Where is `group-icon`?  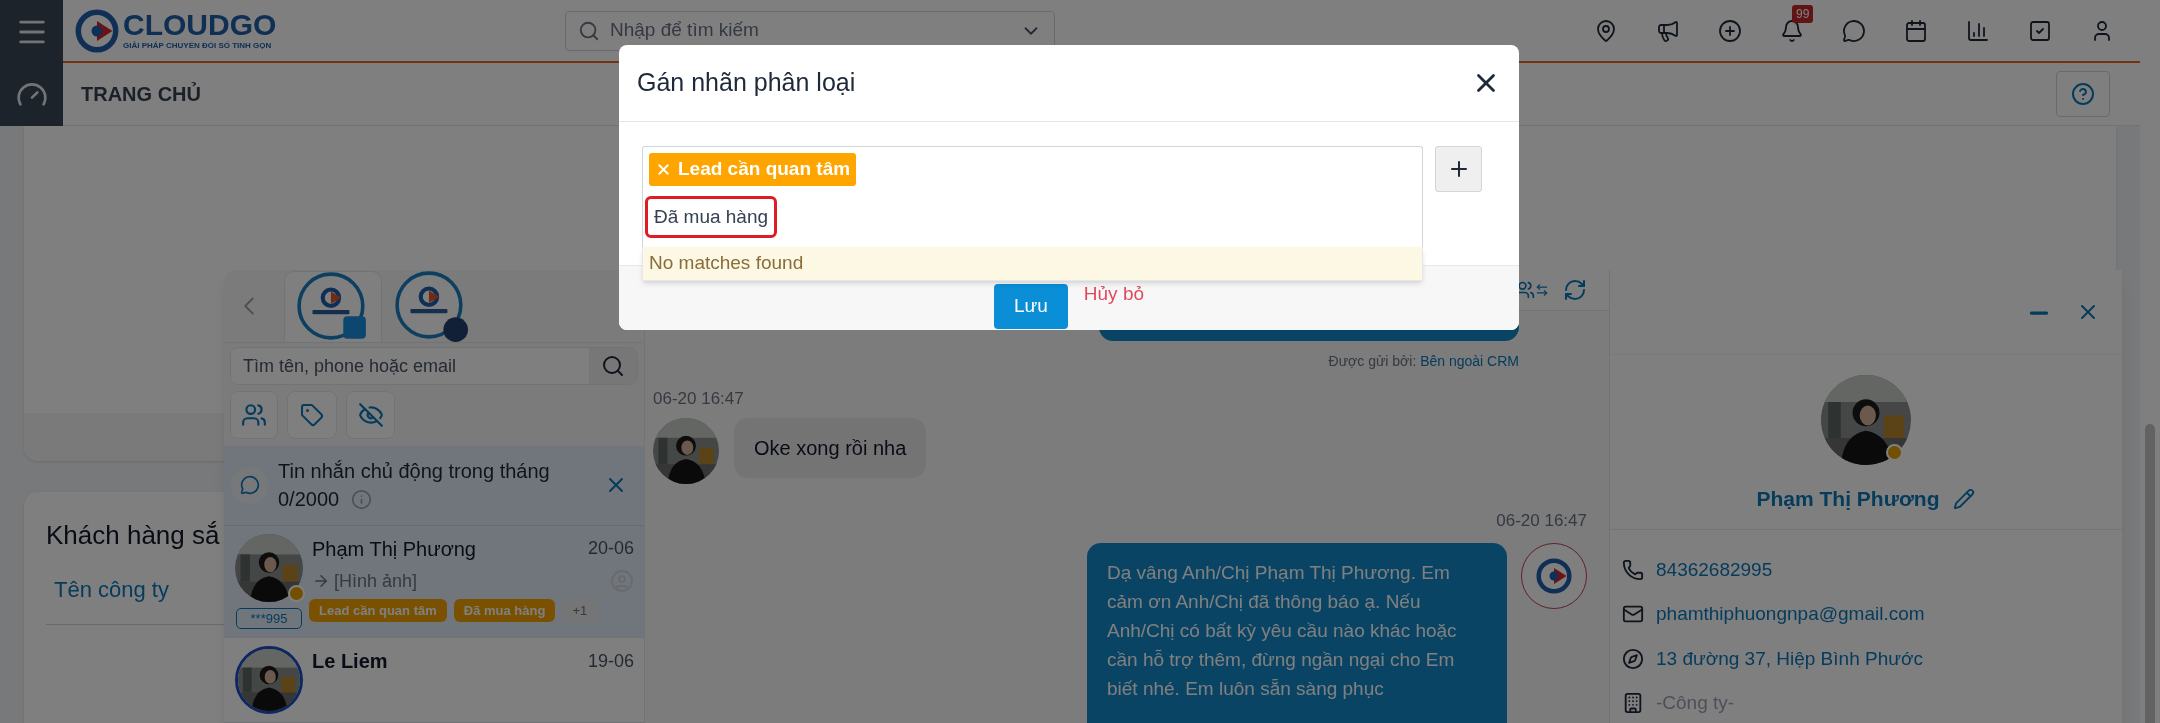 group-icon is located at coordinates (254, 415).